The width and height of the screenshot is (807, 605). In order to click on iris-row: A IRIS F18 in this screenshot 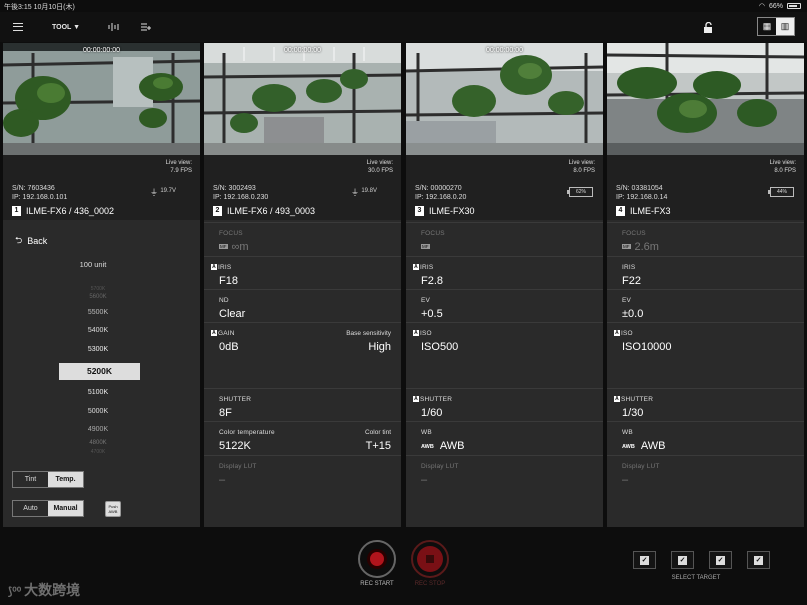, I will do `click(302, 272)`.